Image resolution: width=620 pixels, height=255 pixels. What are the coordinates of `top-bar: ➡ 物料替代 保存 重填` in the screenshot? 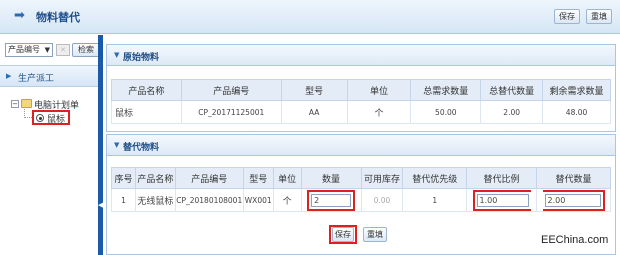 It's located at (310, 17).